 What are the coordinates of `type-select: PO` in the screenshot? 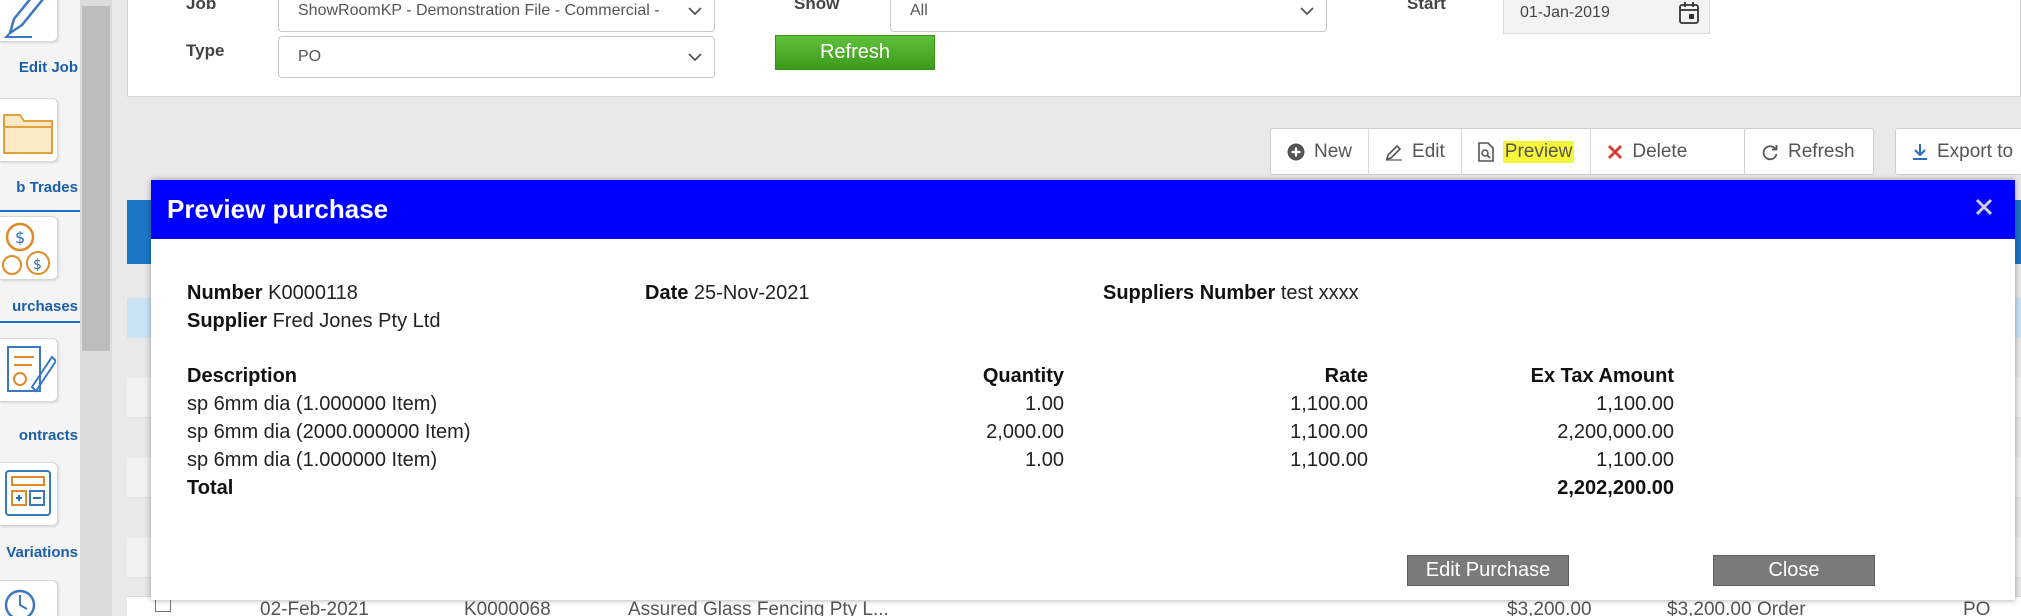 It's located at (496, 57).